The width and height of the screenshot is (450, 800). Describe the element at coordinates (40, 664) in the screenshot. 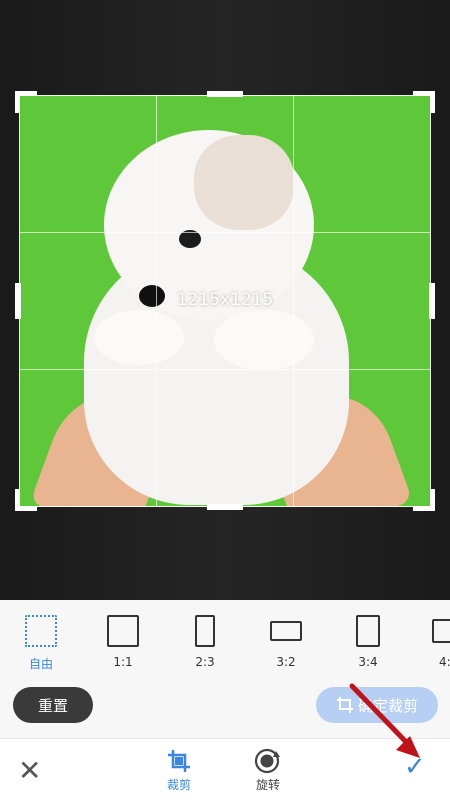

I see `ratio-label: 自由` at that location.